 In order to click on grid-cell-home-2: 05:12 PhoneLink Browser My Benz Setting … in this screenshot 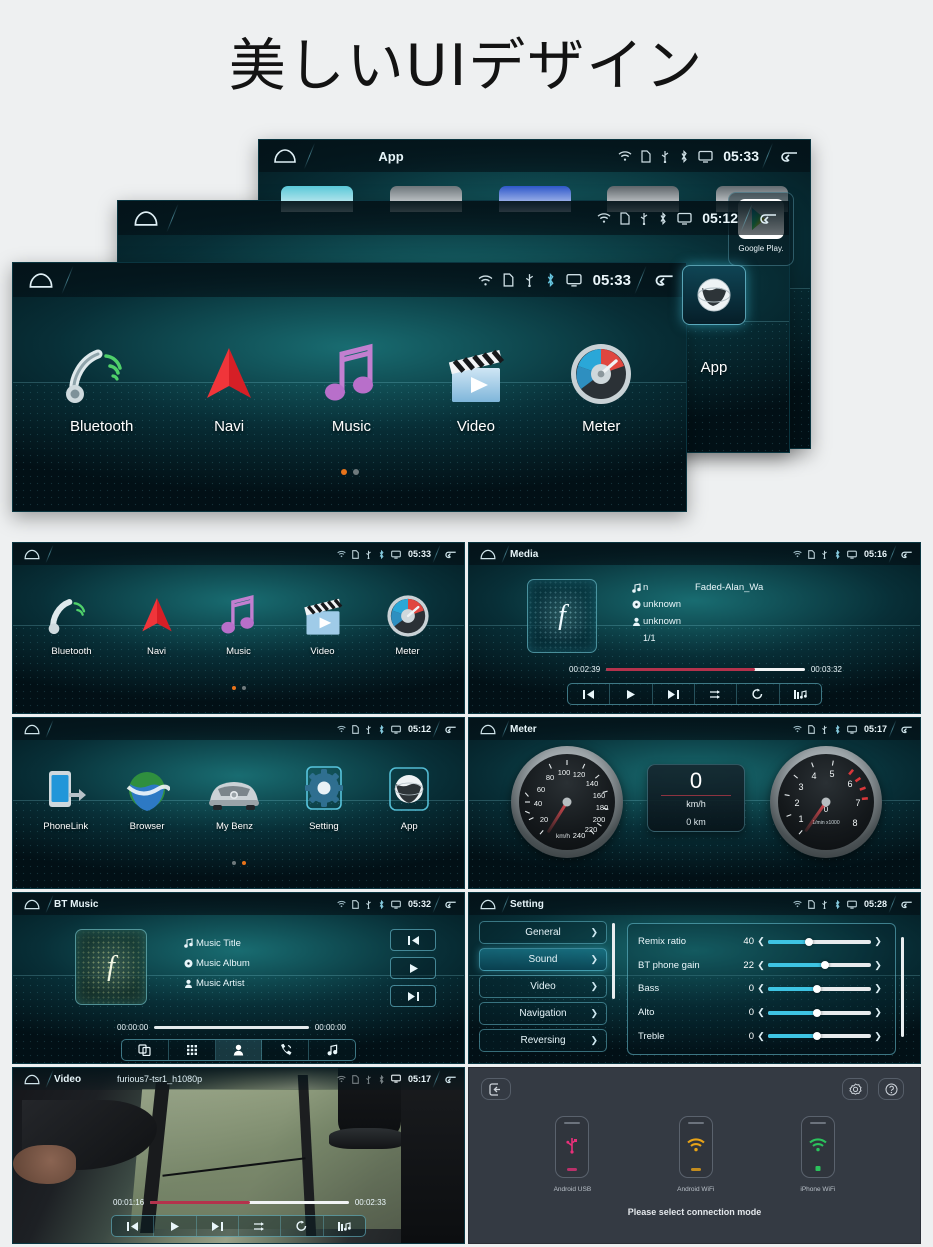, I will do `click(238, 803)`.